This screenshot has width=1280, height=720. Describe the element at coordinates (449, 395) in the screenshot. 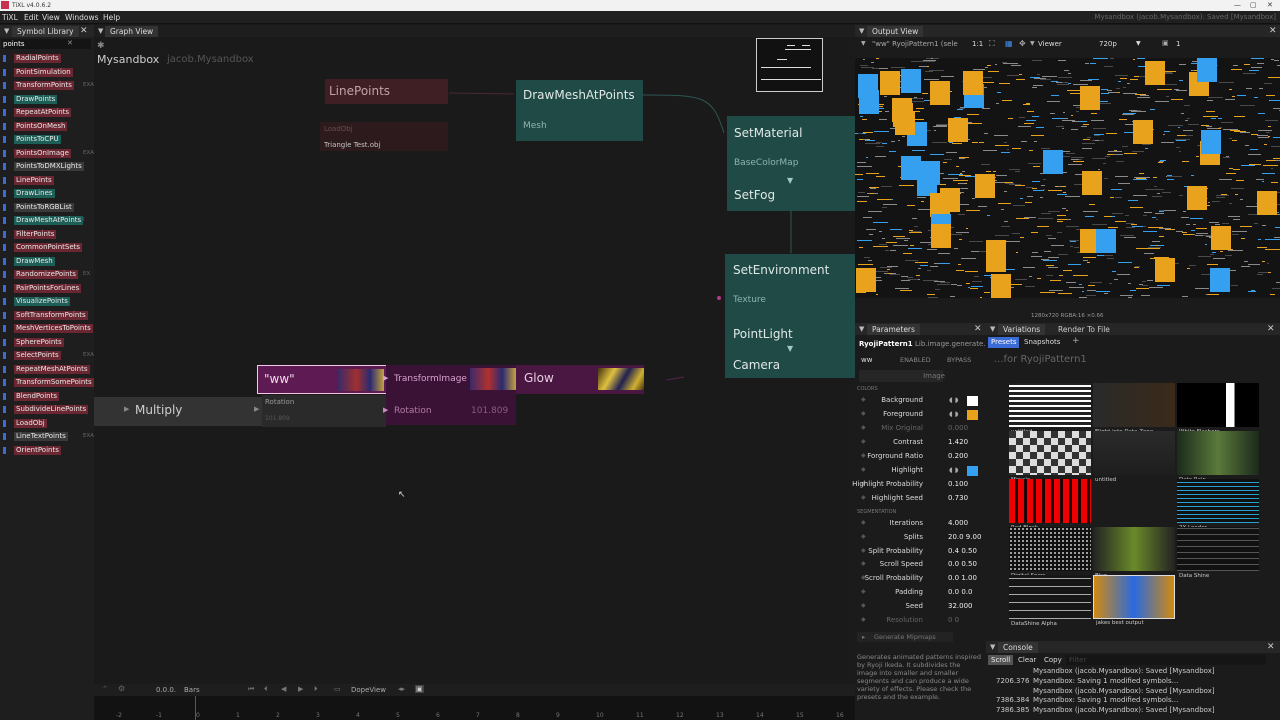

I see `node-transformimage: ▶ TransformImage ▶ Rotation 101.809` at that location.